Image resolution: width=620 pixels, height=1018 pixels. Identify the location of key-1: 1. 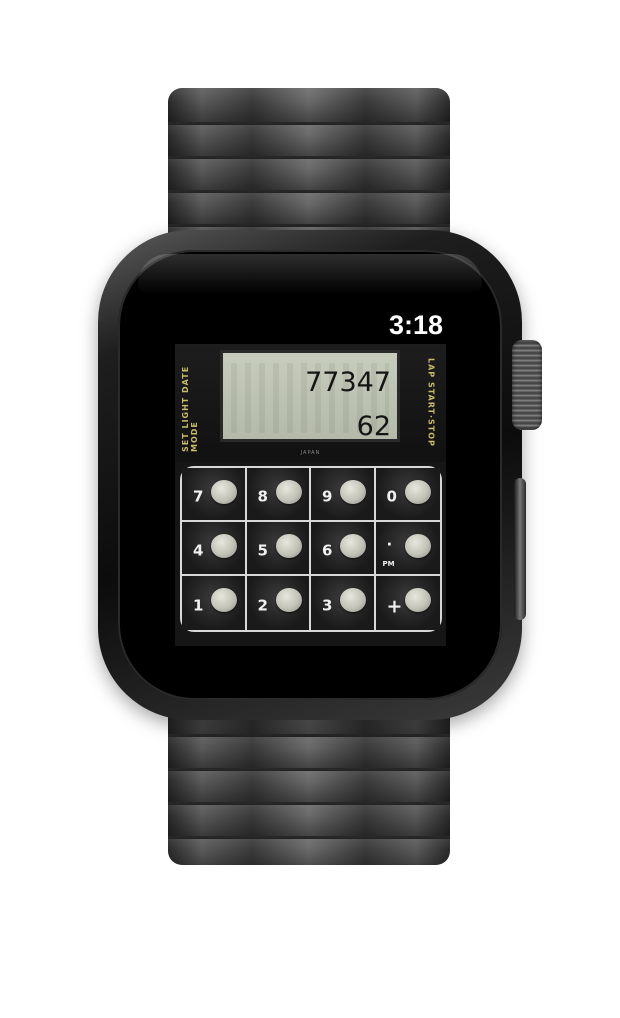
(214, 603).